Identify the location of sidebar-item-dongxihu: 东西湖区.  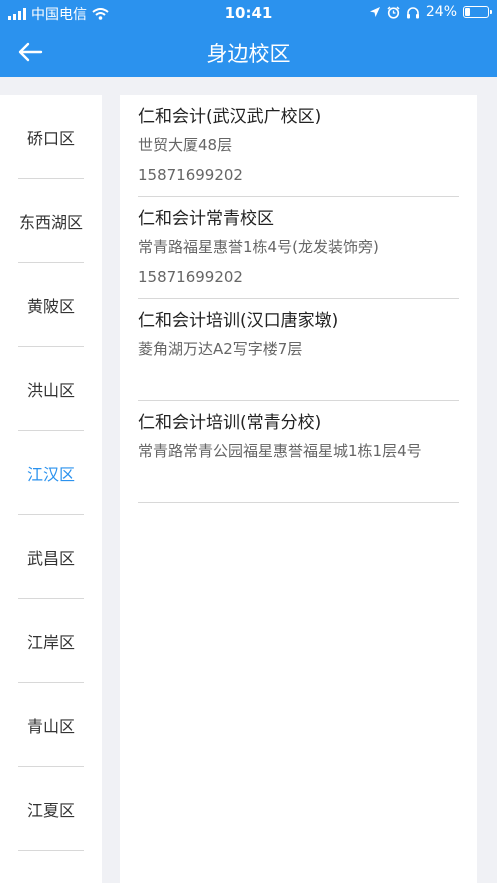
(51, 221).